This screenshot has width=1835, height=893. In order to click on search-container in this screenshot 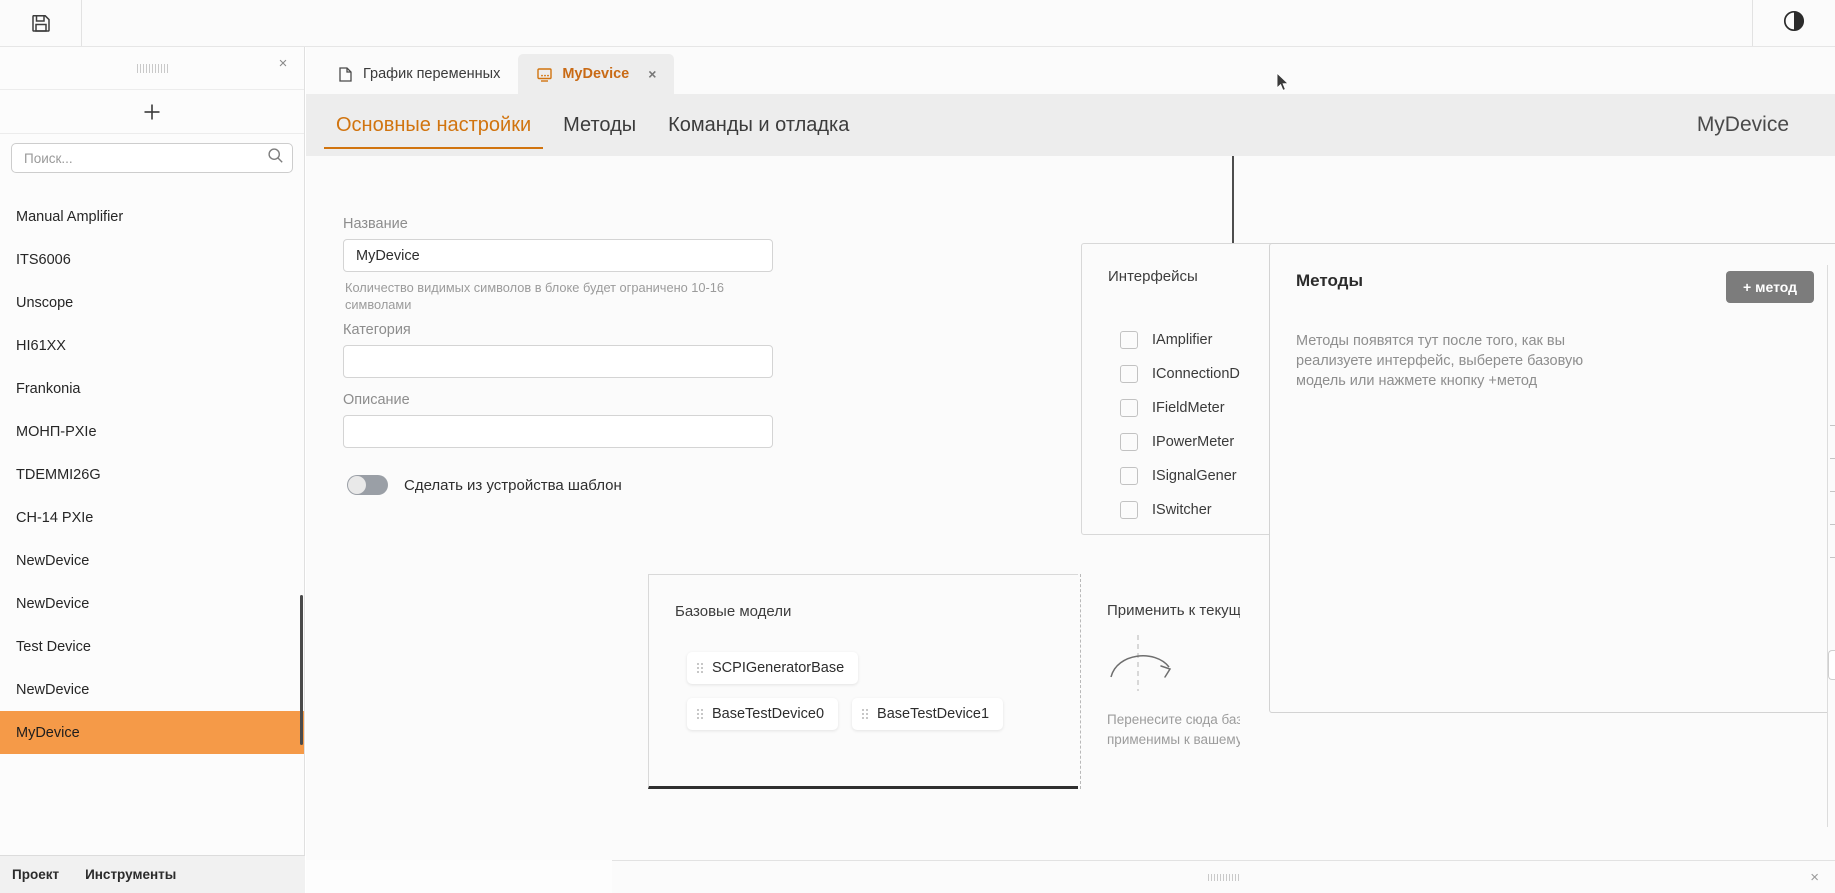, I will do `click(152, 157)`.